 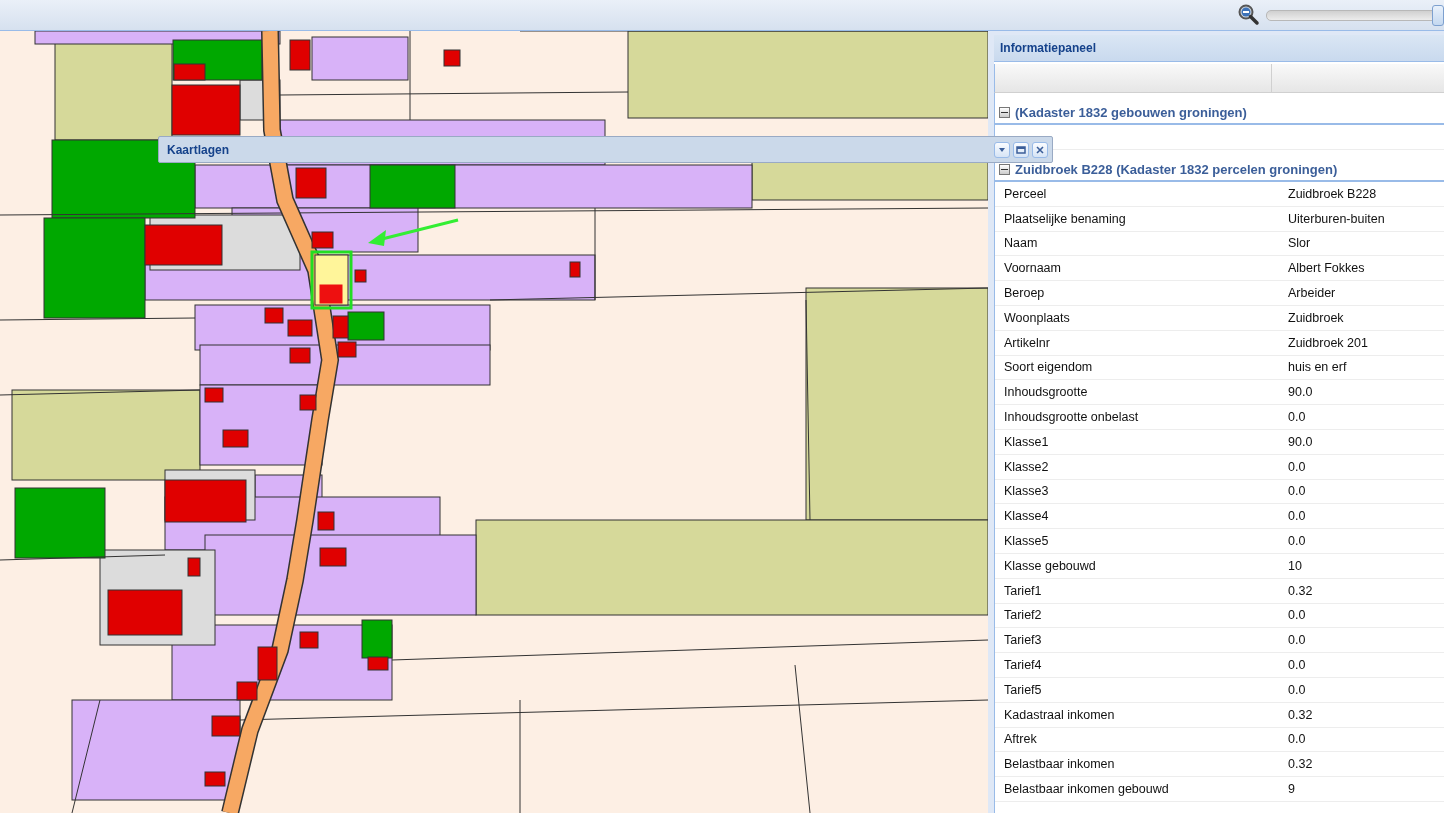 What do you see at coordinates (1027, 342) in the screenshot?
I see `field-label: Artikelnr` at bounding box center [1027, 342].